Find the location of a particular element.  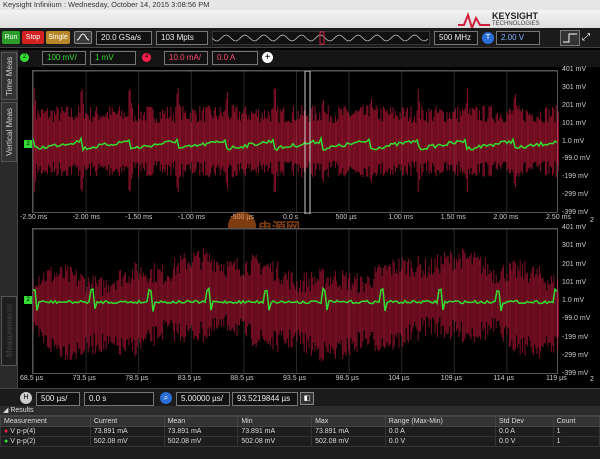

results-column-header: Count is located at coordinates (576, 421).